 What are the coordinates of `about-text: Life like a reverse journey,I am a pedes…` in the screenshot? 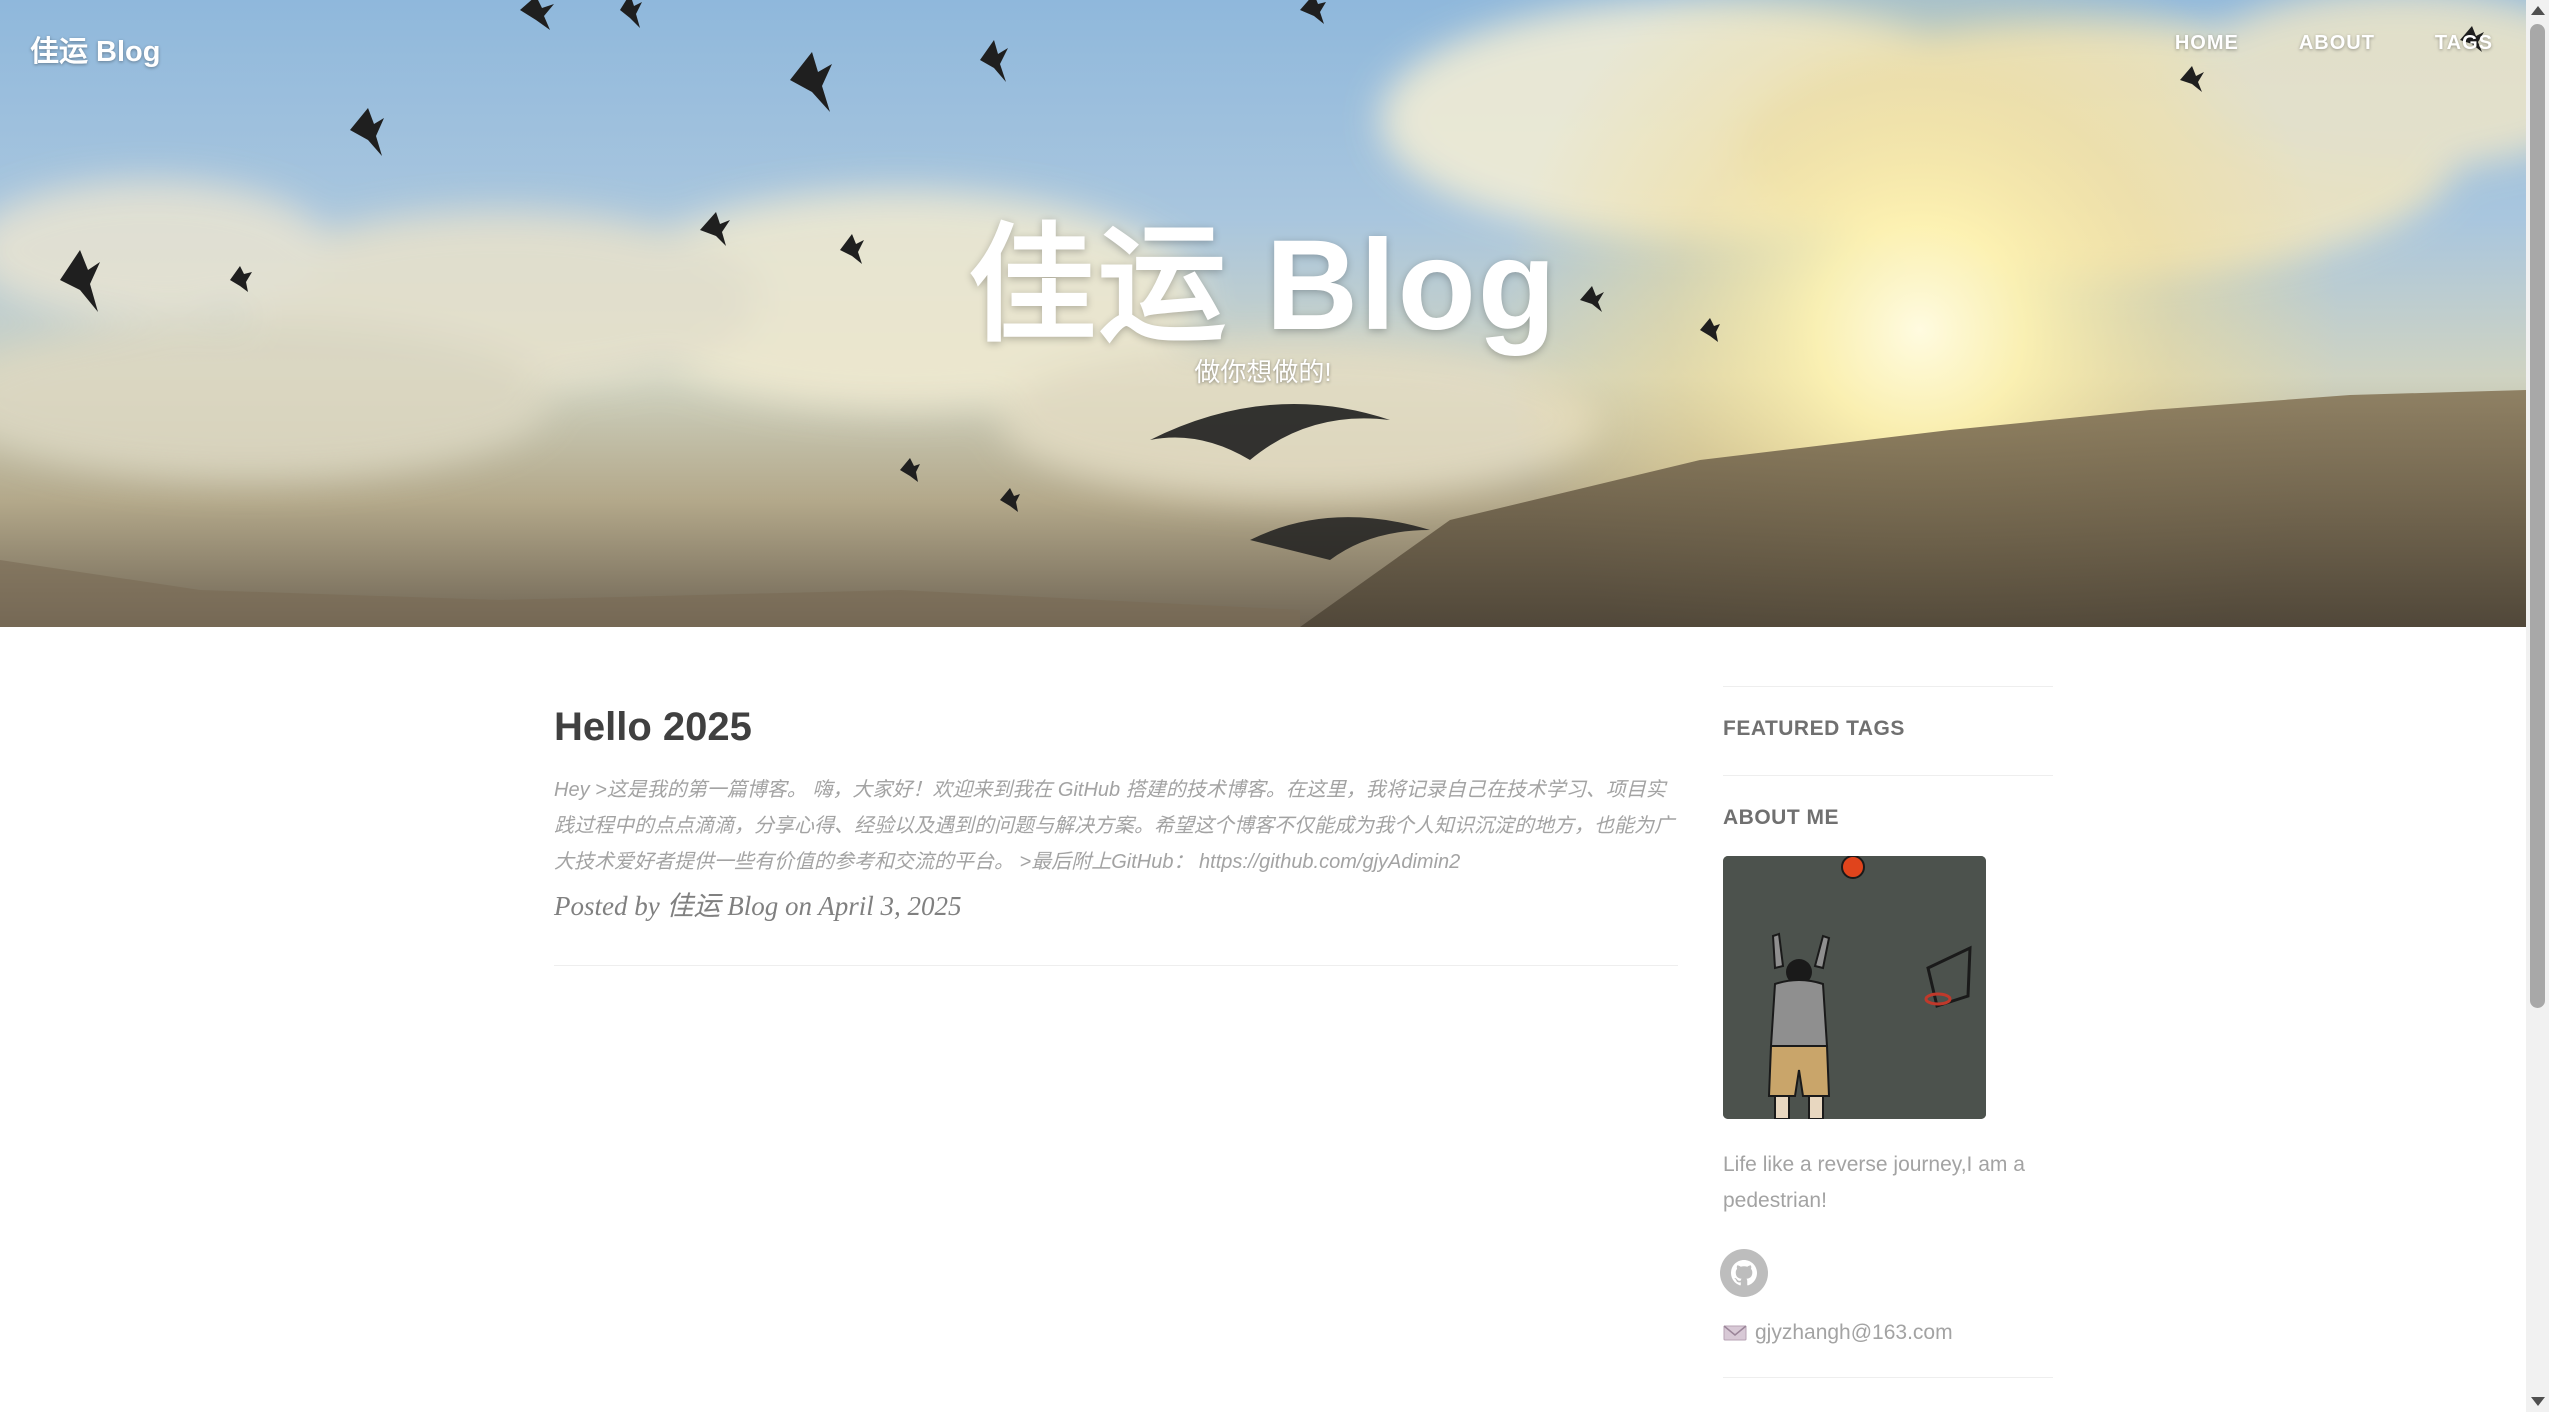 It's located at (1874, 1182).